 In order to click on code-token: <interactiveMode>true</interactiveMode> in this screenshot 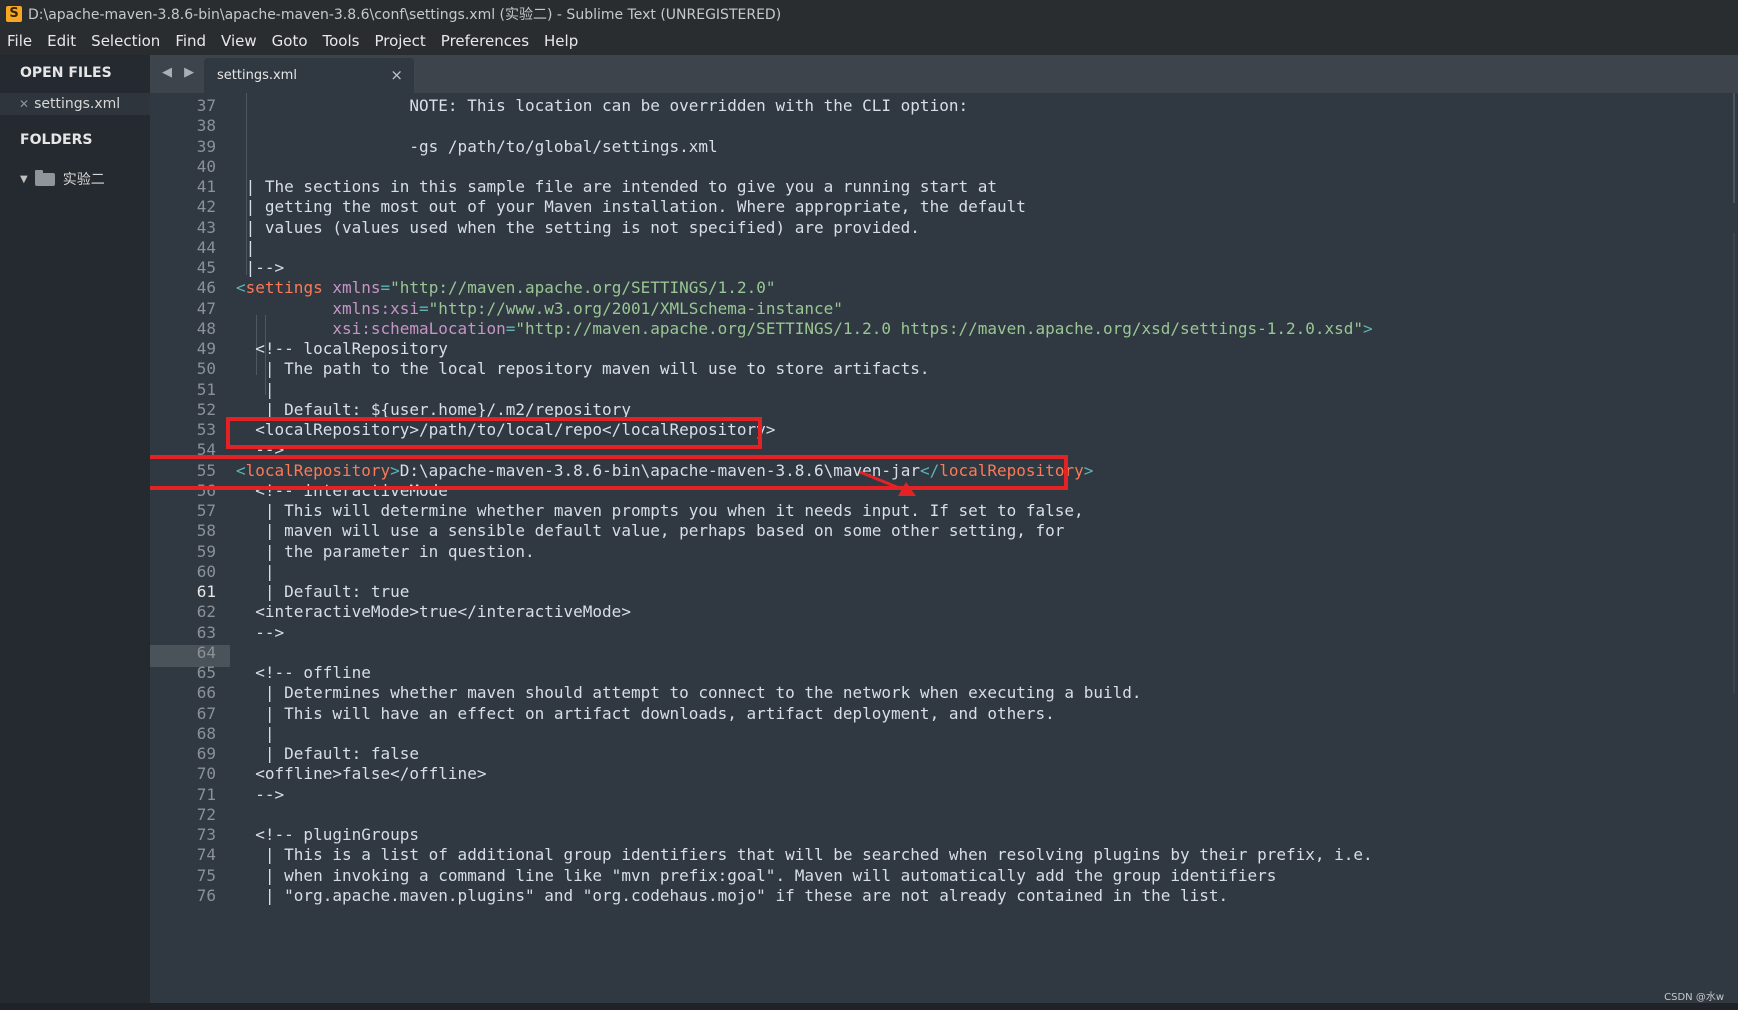, I will do `click(433, 612)`.